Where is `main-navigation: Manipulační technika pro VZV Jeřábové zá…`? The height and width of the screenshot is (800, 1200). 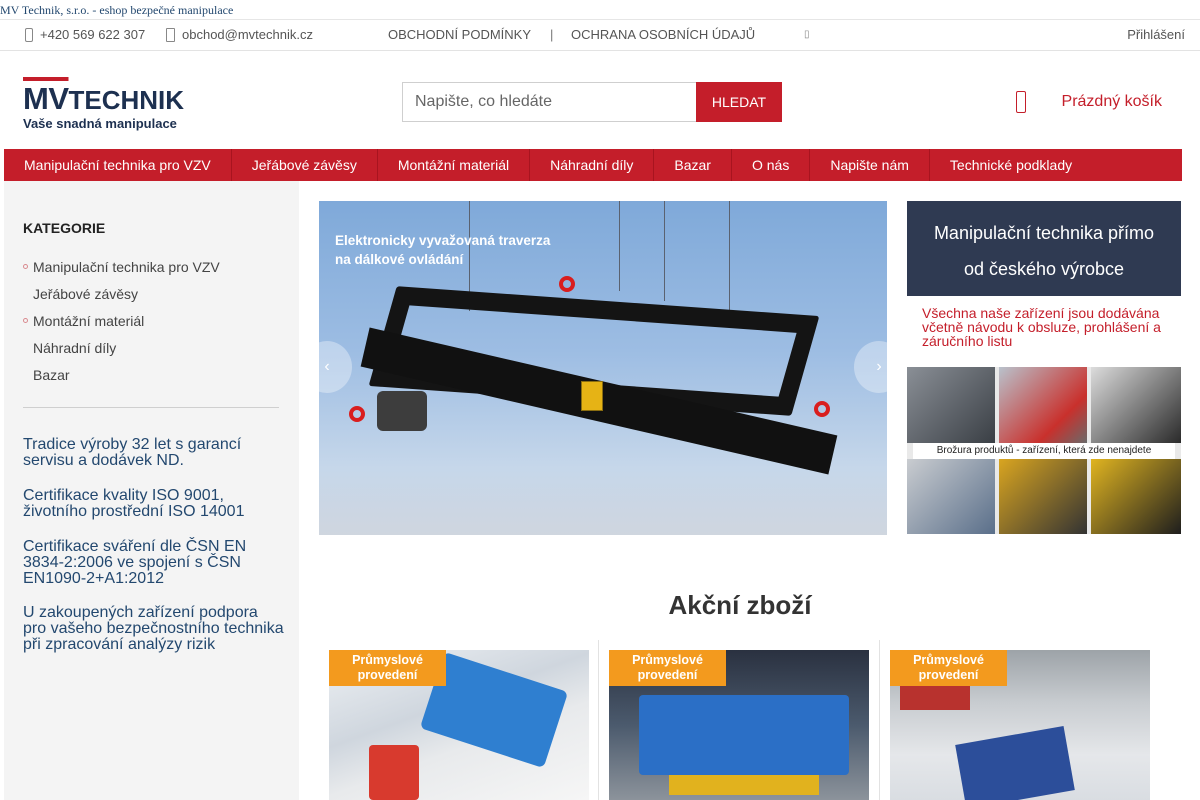 main-navigation: Manipulační technika pro VZV Jeřábové zá… is located at coordinates (593, 165).